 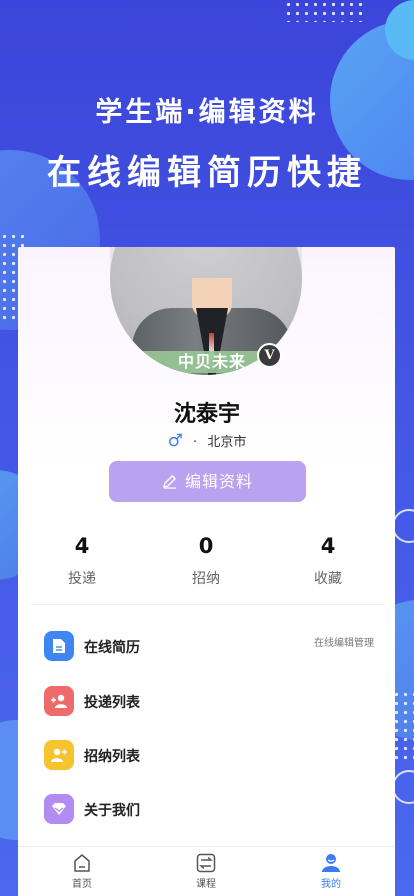 What do you see at coordinates (218, 481) in the screenshot?
I see `edit-profile-label: 编辑资料` at bounding box center [218, 481].